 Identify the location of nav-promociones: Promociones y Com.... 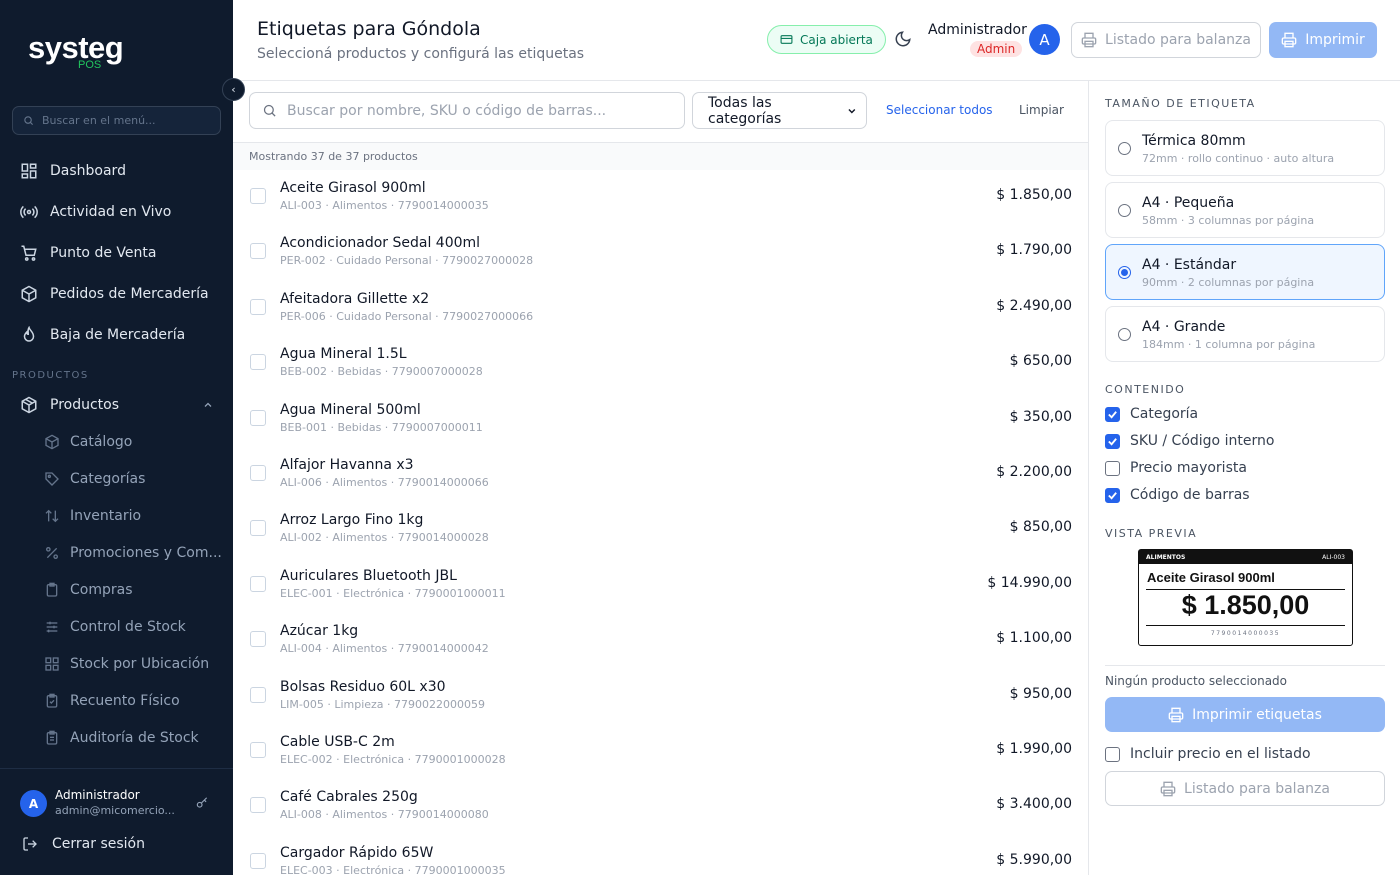
(134, 553).